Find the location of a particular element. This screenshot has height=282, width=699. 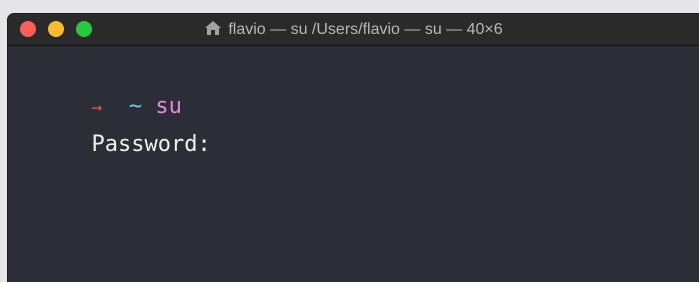

terminal-line: Password: is located at coordinates (111, 122).